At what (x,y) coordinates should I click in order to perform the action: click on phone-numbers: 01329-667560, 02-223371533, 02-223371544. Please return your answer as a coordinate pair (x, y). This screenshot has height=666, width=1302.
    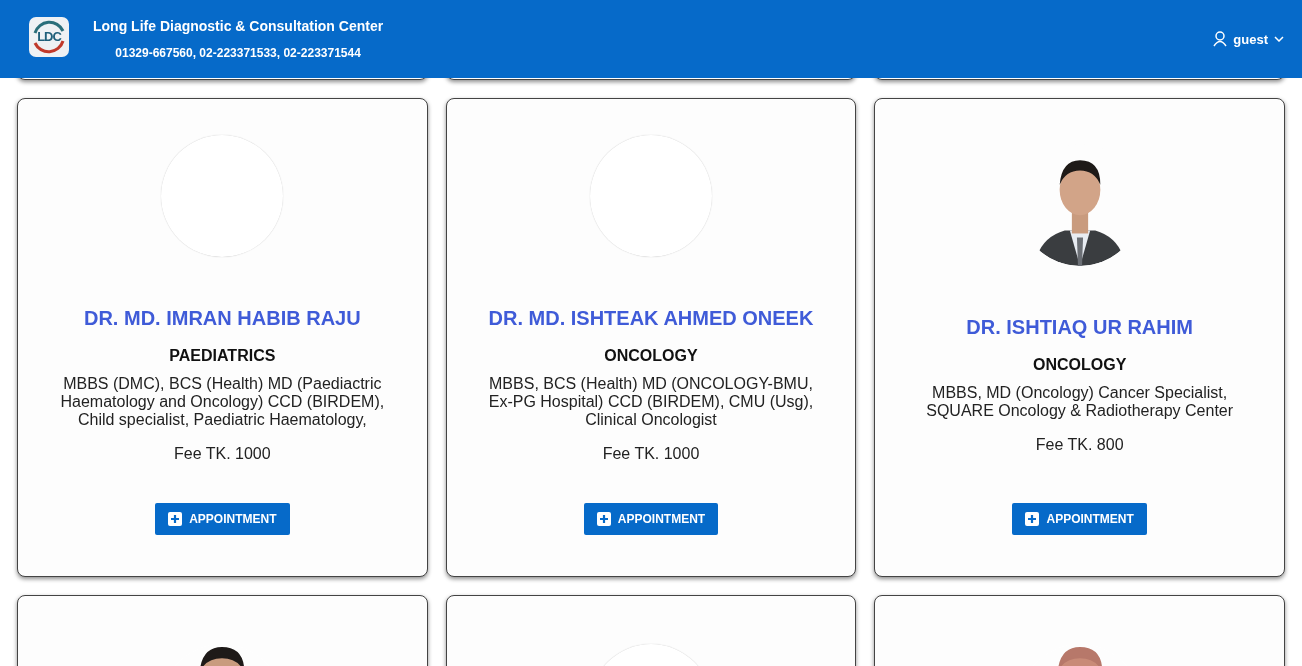
    Looking at the image, I should click on (238, 53).